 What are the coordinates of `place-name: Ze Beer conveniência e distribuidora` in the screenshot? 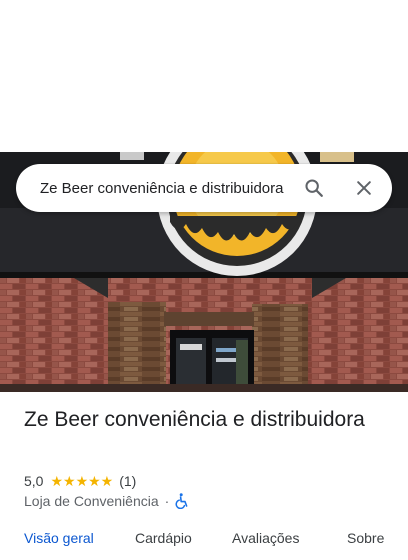 It's located at (194, 419).